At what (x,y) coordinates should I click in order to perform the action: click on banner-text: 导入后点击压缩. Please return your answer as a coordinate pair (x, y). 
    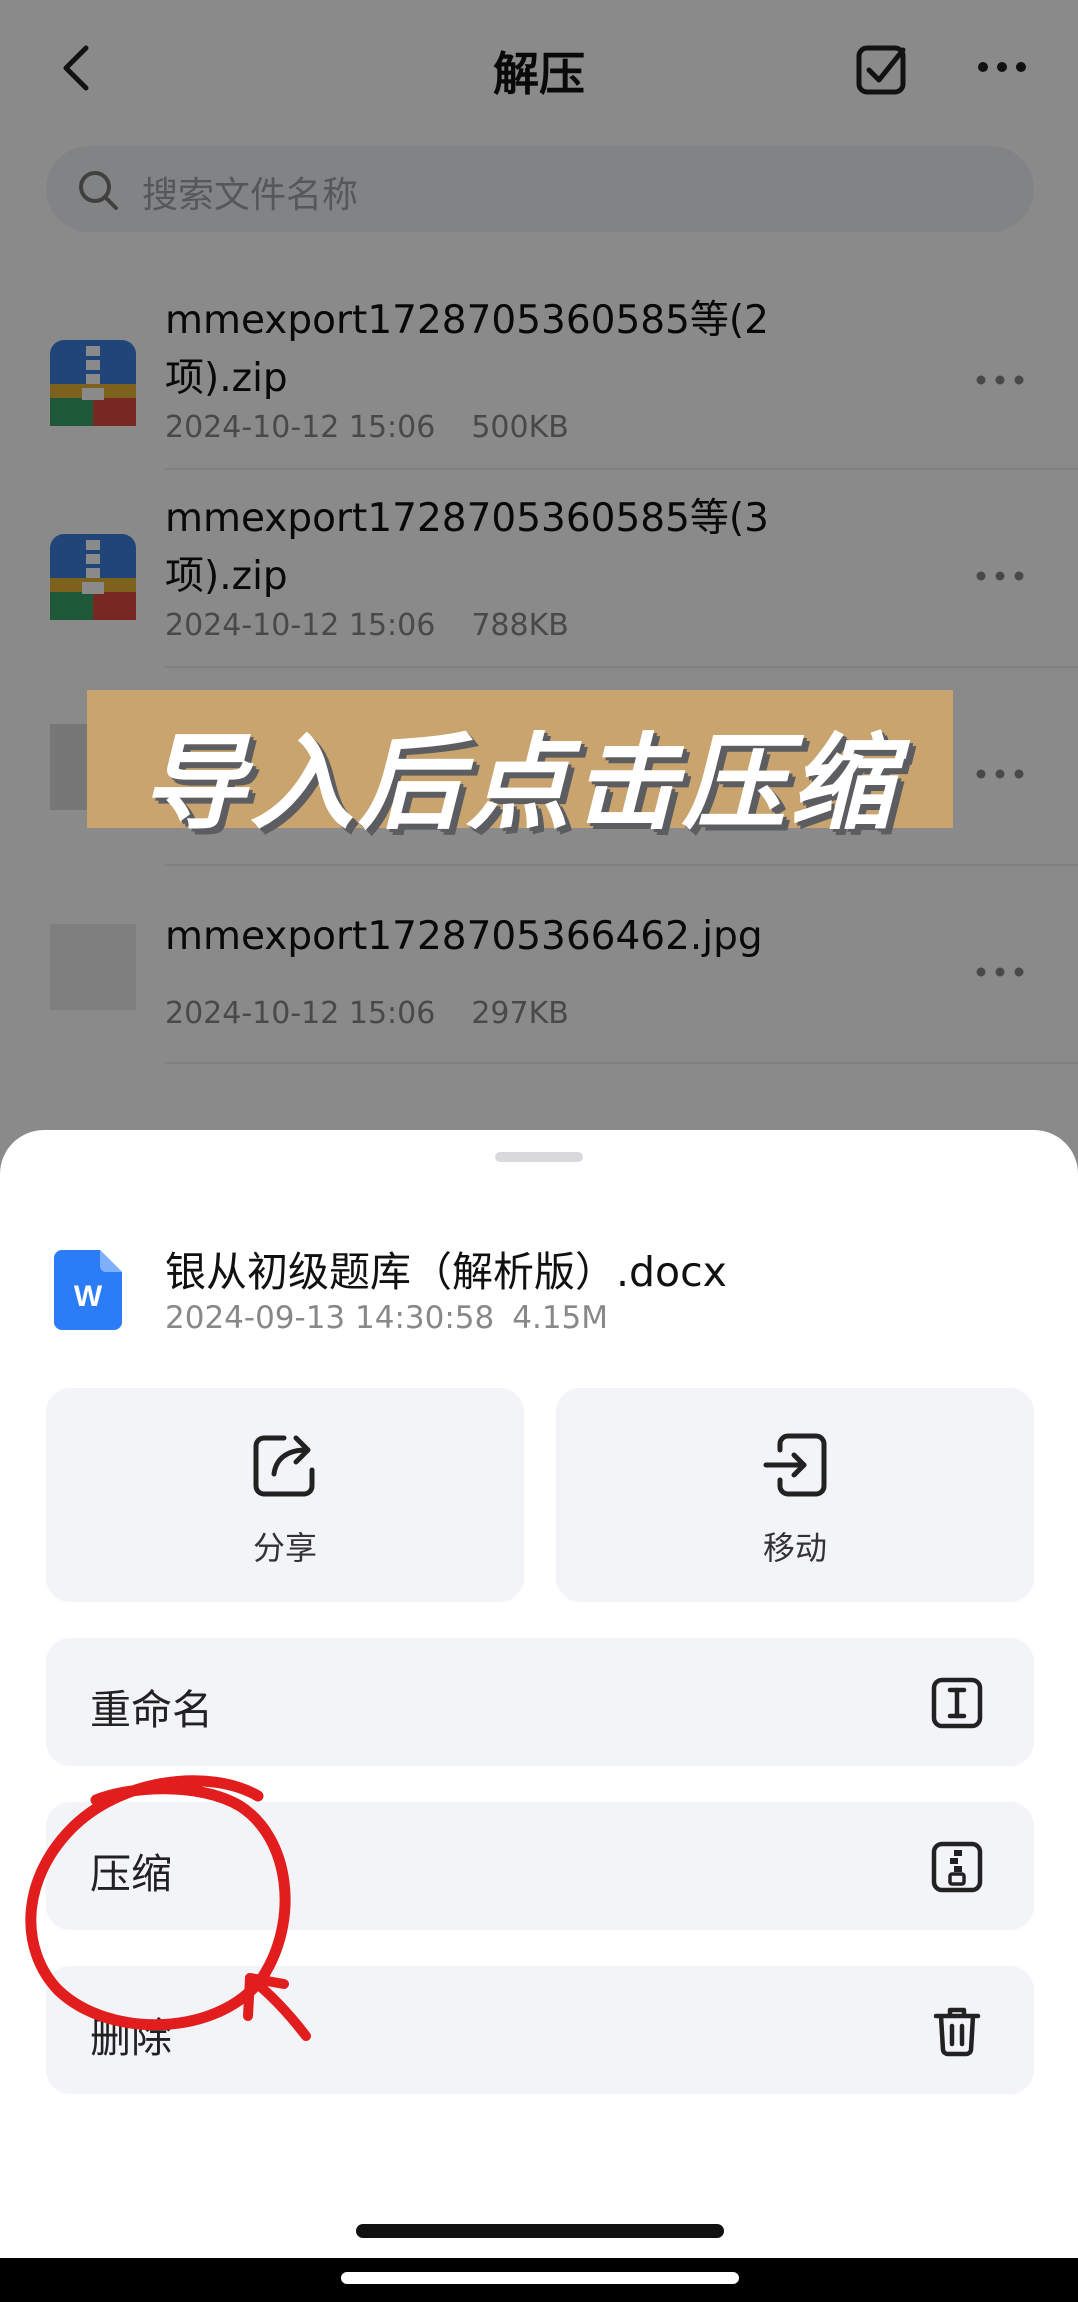
    Looking at the image, I should click on (519, 783).